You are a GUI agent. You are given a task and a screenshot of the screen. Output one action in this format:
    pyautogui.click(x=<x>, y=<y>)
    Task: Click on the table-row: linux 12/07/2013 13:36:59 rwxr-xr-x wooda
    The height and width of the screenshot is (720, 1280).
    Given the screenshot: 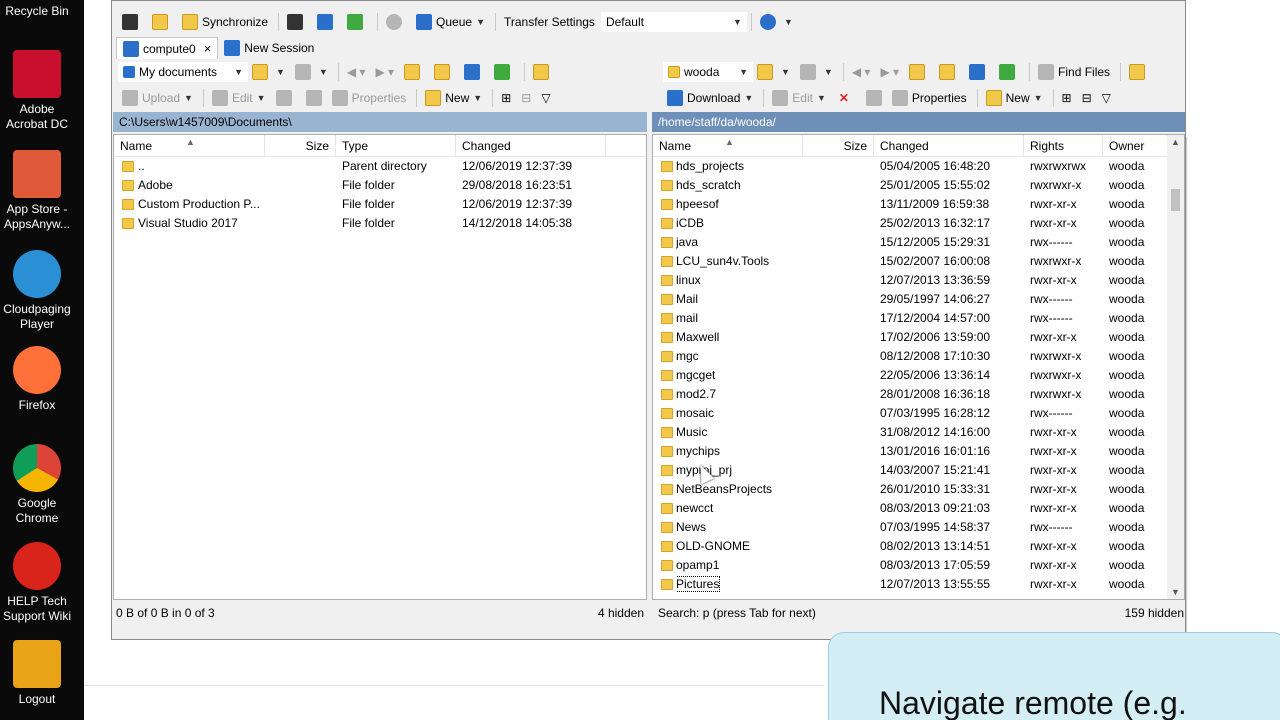 What is the action you would take?
    pyautogui.click(x=918, y=280)
    